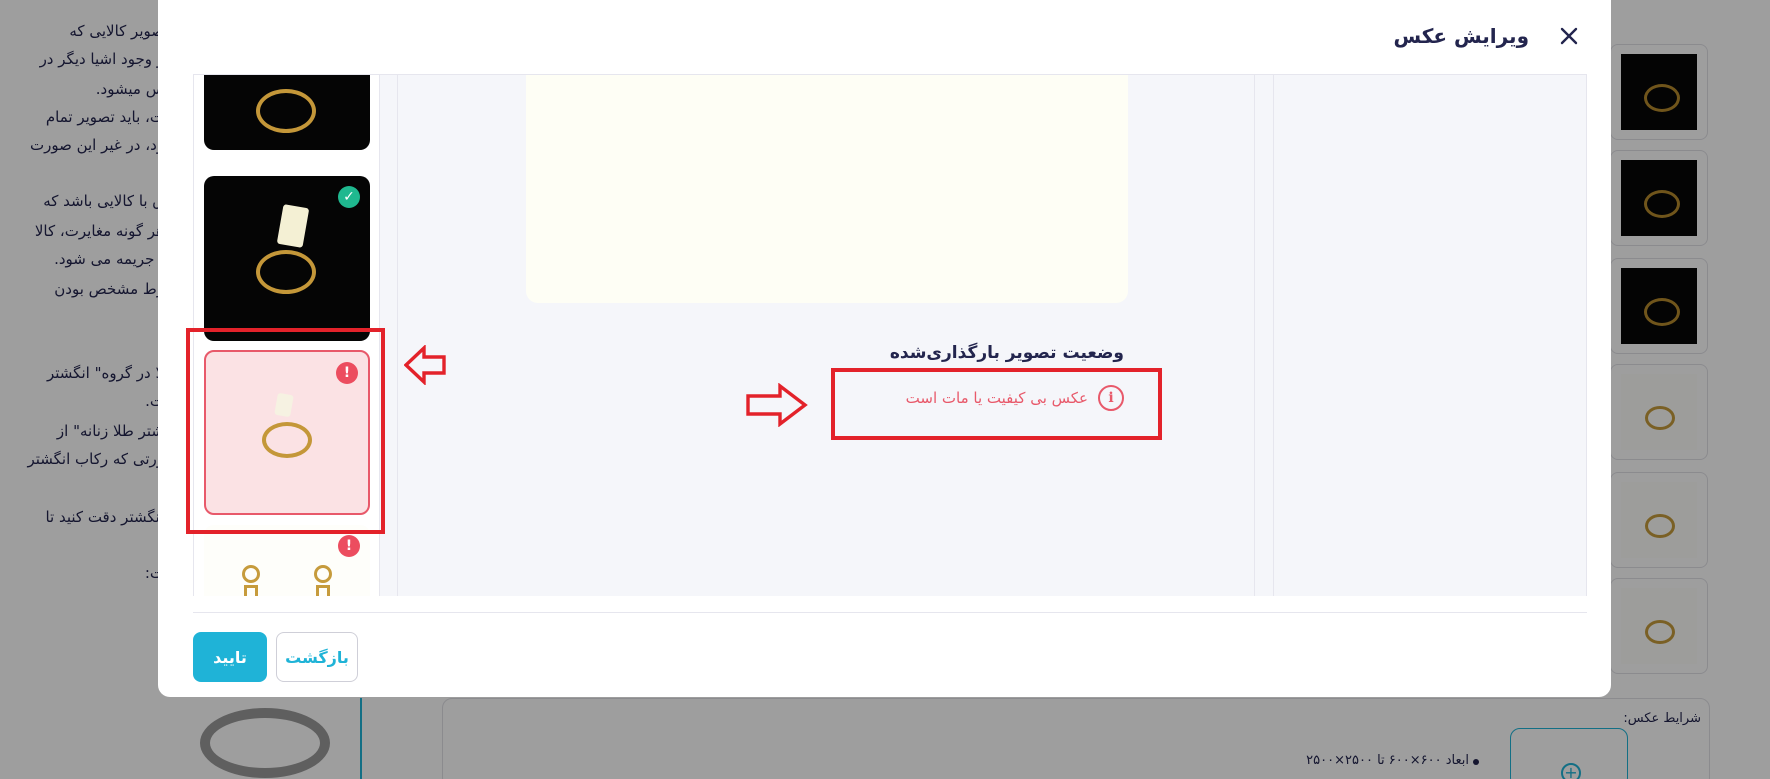 The width and height of the screenshot is (1770, 779). I want to click on annotation-box-thumbnail, so click(285, 431).